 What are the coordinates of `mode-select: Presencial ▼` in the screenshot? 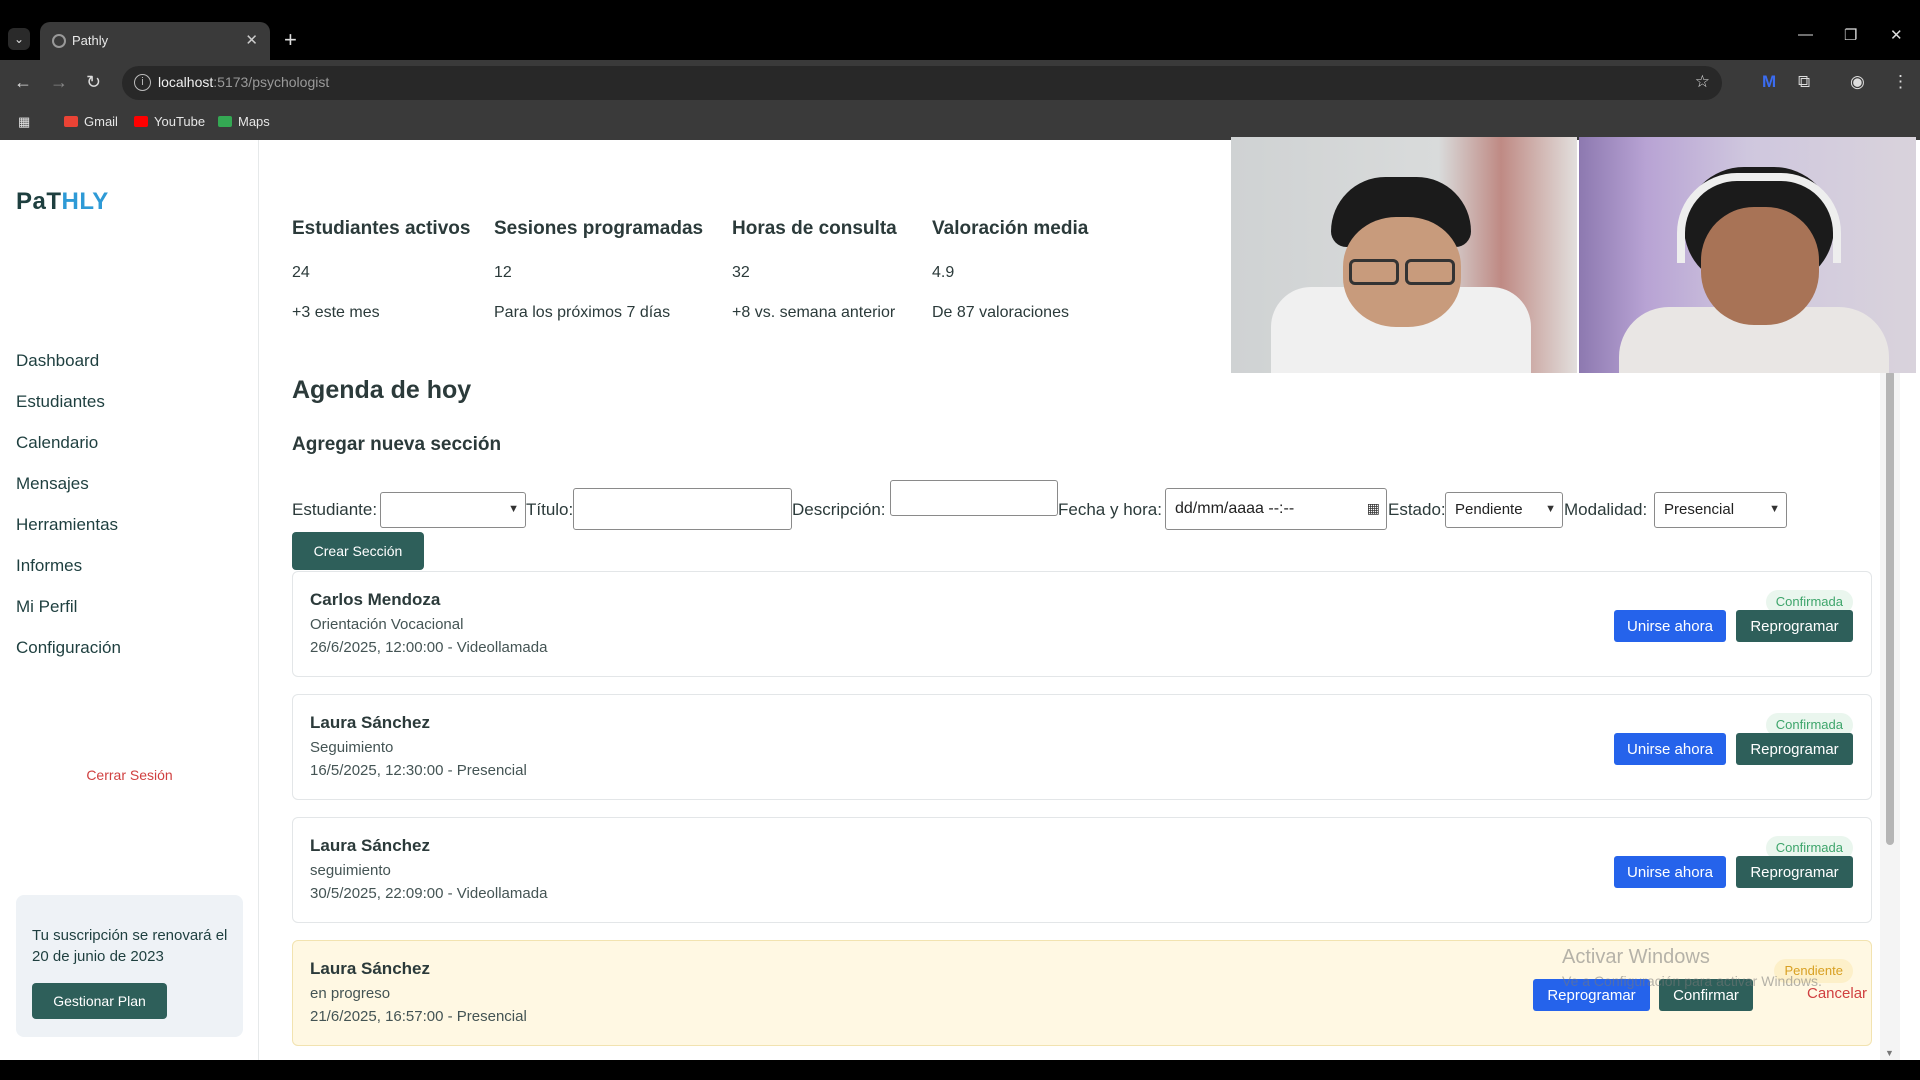 It's located at (1720, 510).